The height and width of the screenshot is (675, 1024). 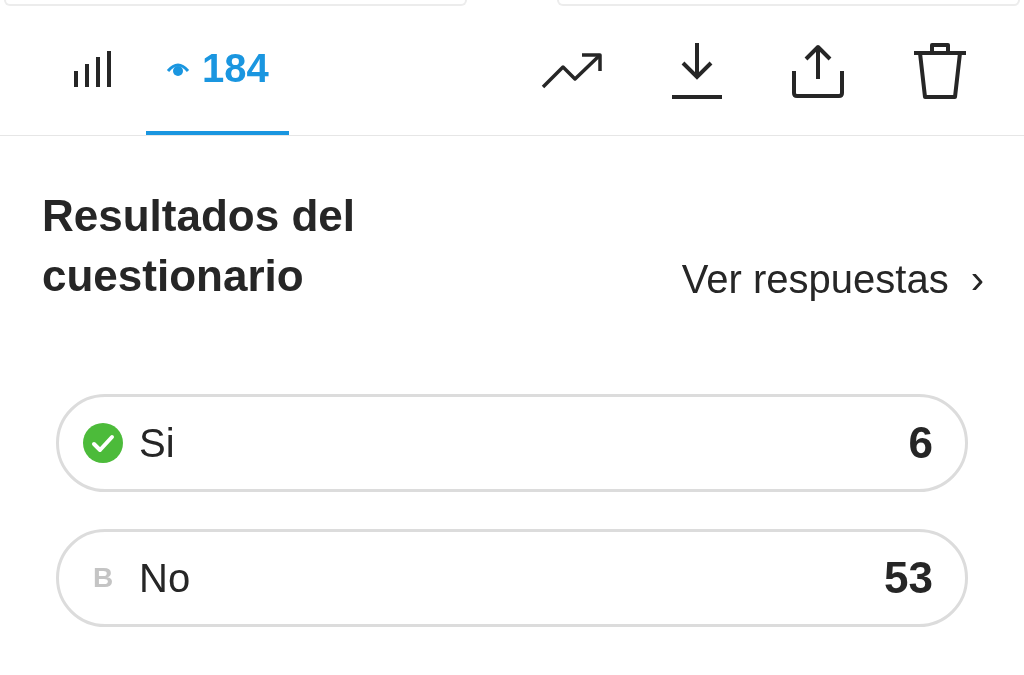 What do you see at coordinates (977, 279) in the screenshot?
I see `chevron-icon: ›` at bounding box center [977, 279].